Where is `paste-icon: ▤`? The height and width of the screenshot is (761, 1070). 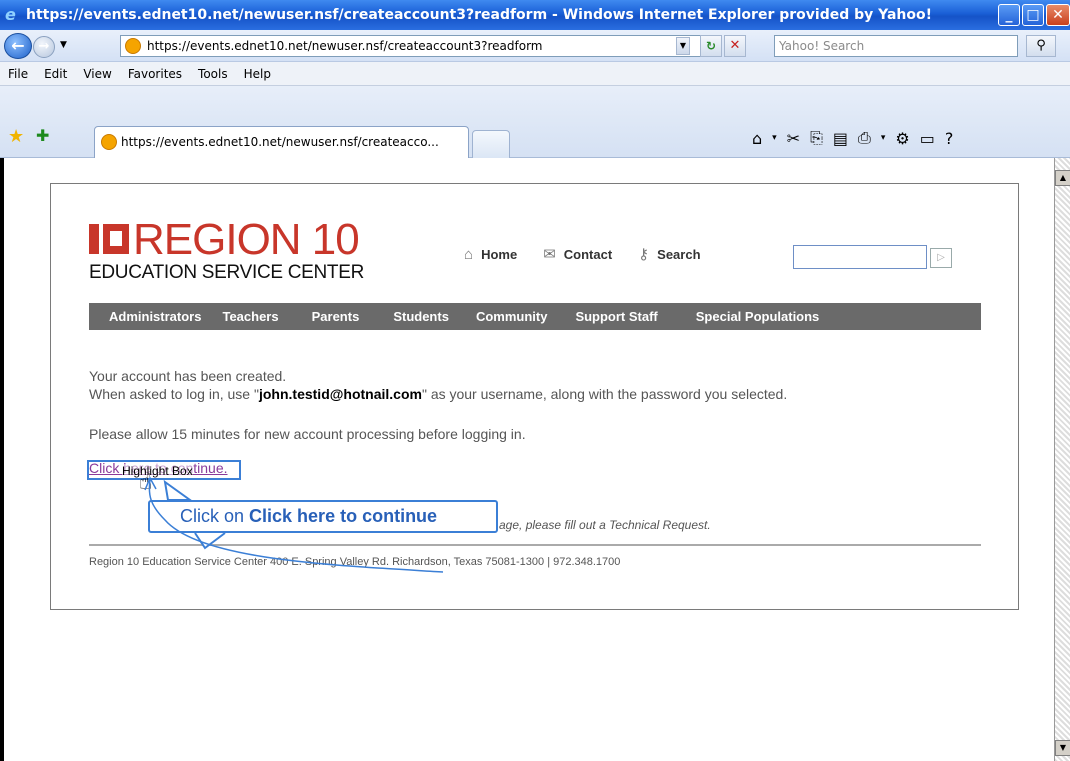
paste-icon: ▤ is located at coordinates (840, 138).